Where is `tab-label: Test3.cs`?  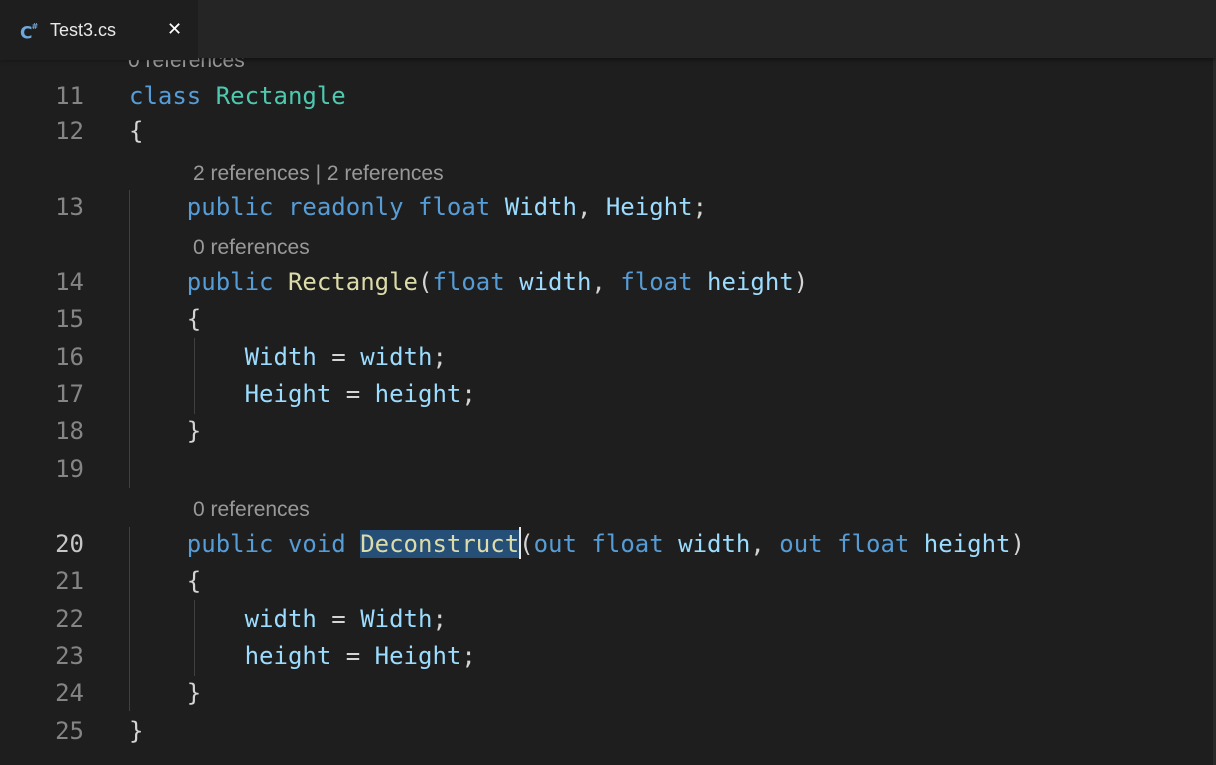
tab-label: Test3.cs is located at coordinates (83, 30).